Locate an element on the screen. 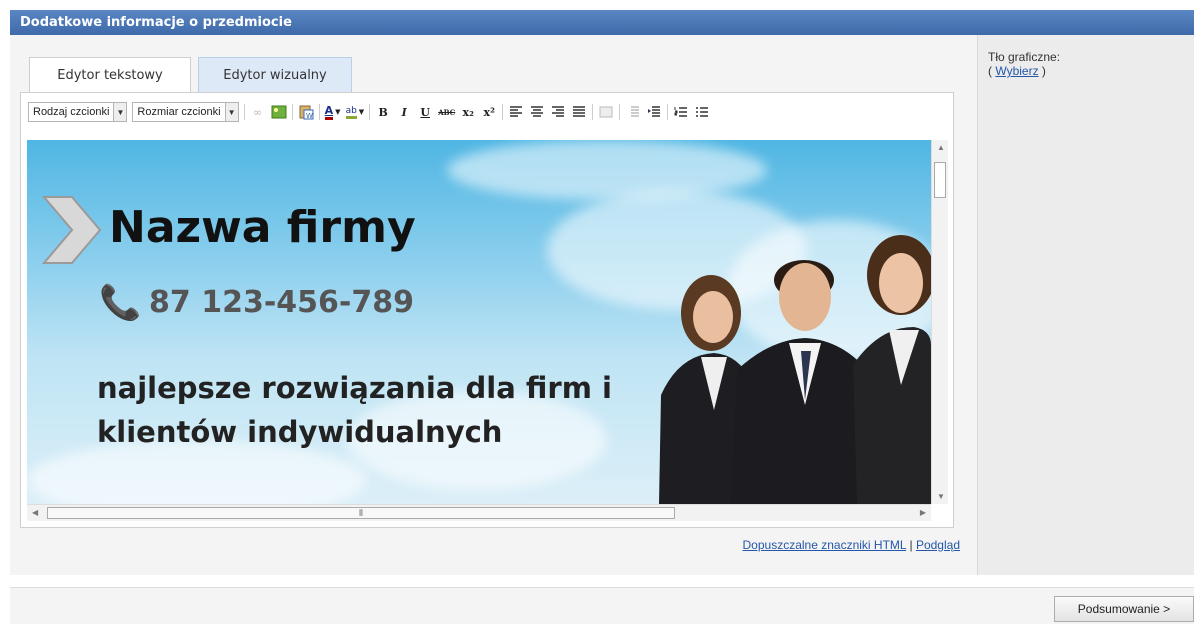 Image resolution: width=1194 pixels, height=624 pixels. ordered-list-icon is located at coordinates (681, 112).